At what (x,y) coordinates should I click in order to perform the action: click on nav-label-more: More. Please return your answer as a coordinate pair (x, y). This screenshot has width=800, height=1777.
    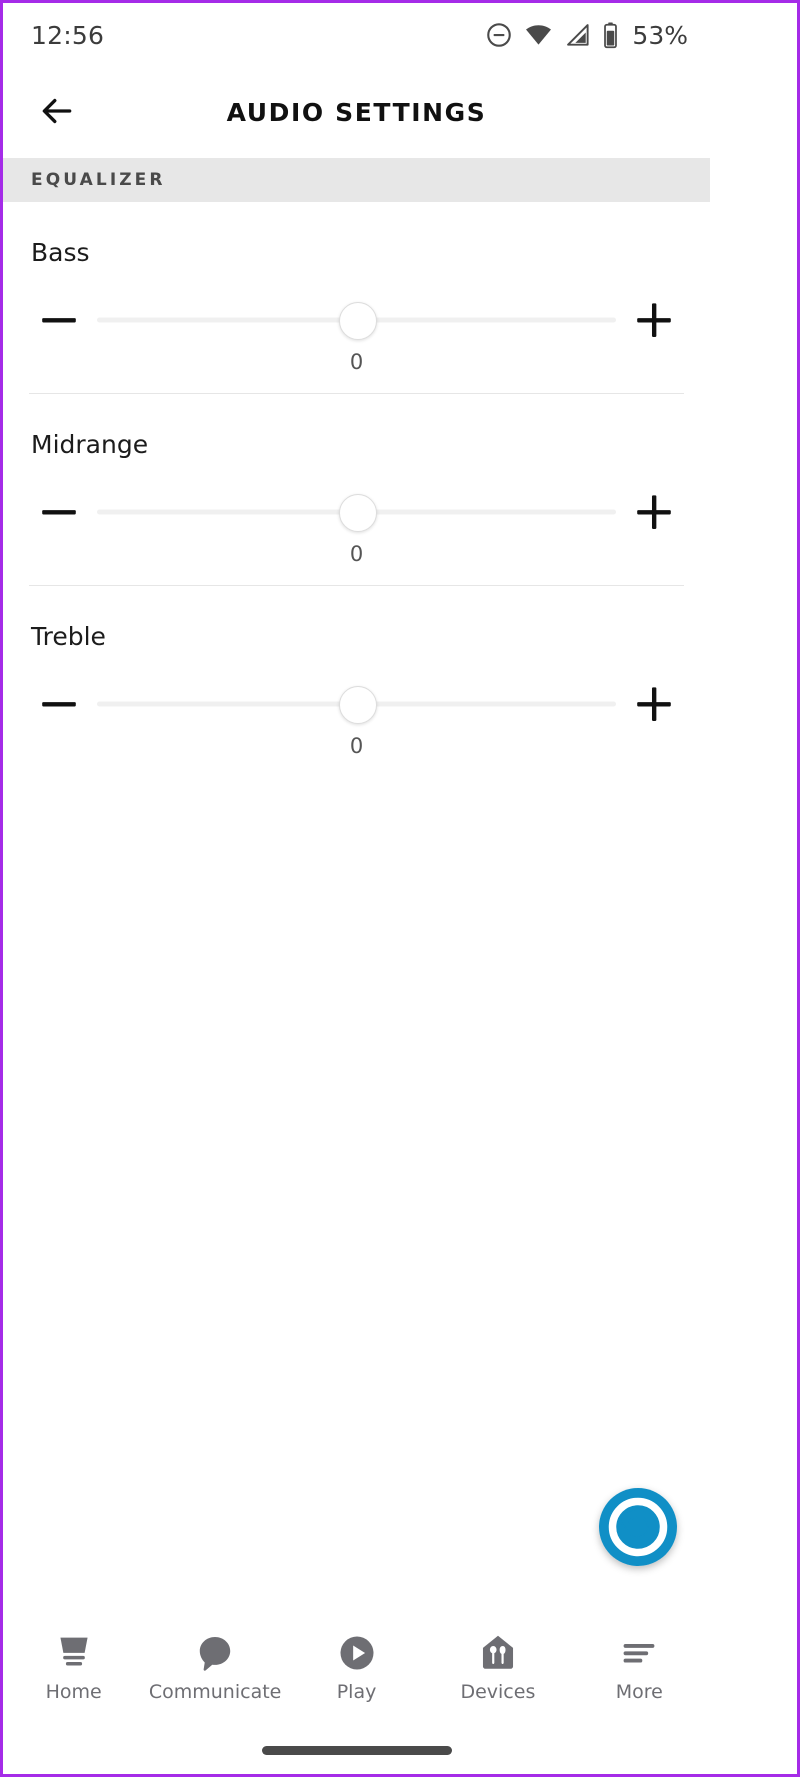
    Looking at the image, I should click on (639, 1692).